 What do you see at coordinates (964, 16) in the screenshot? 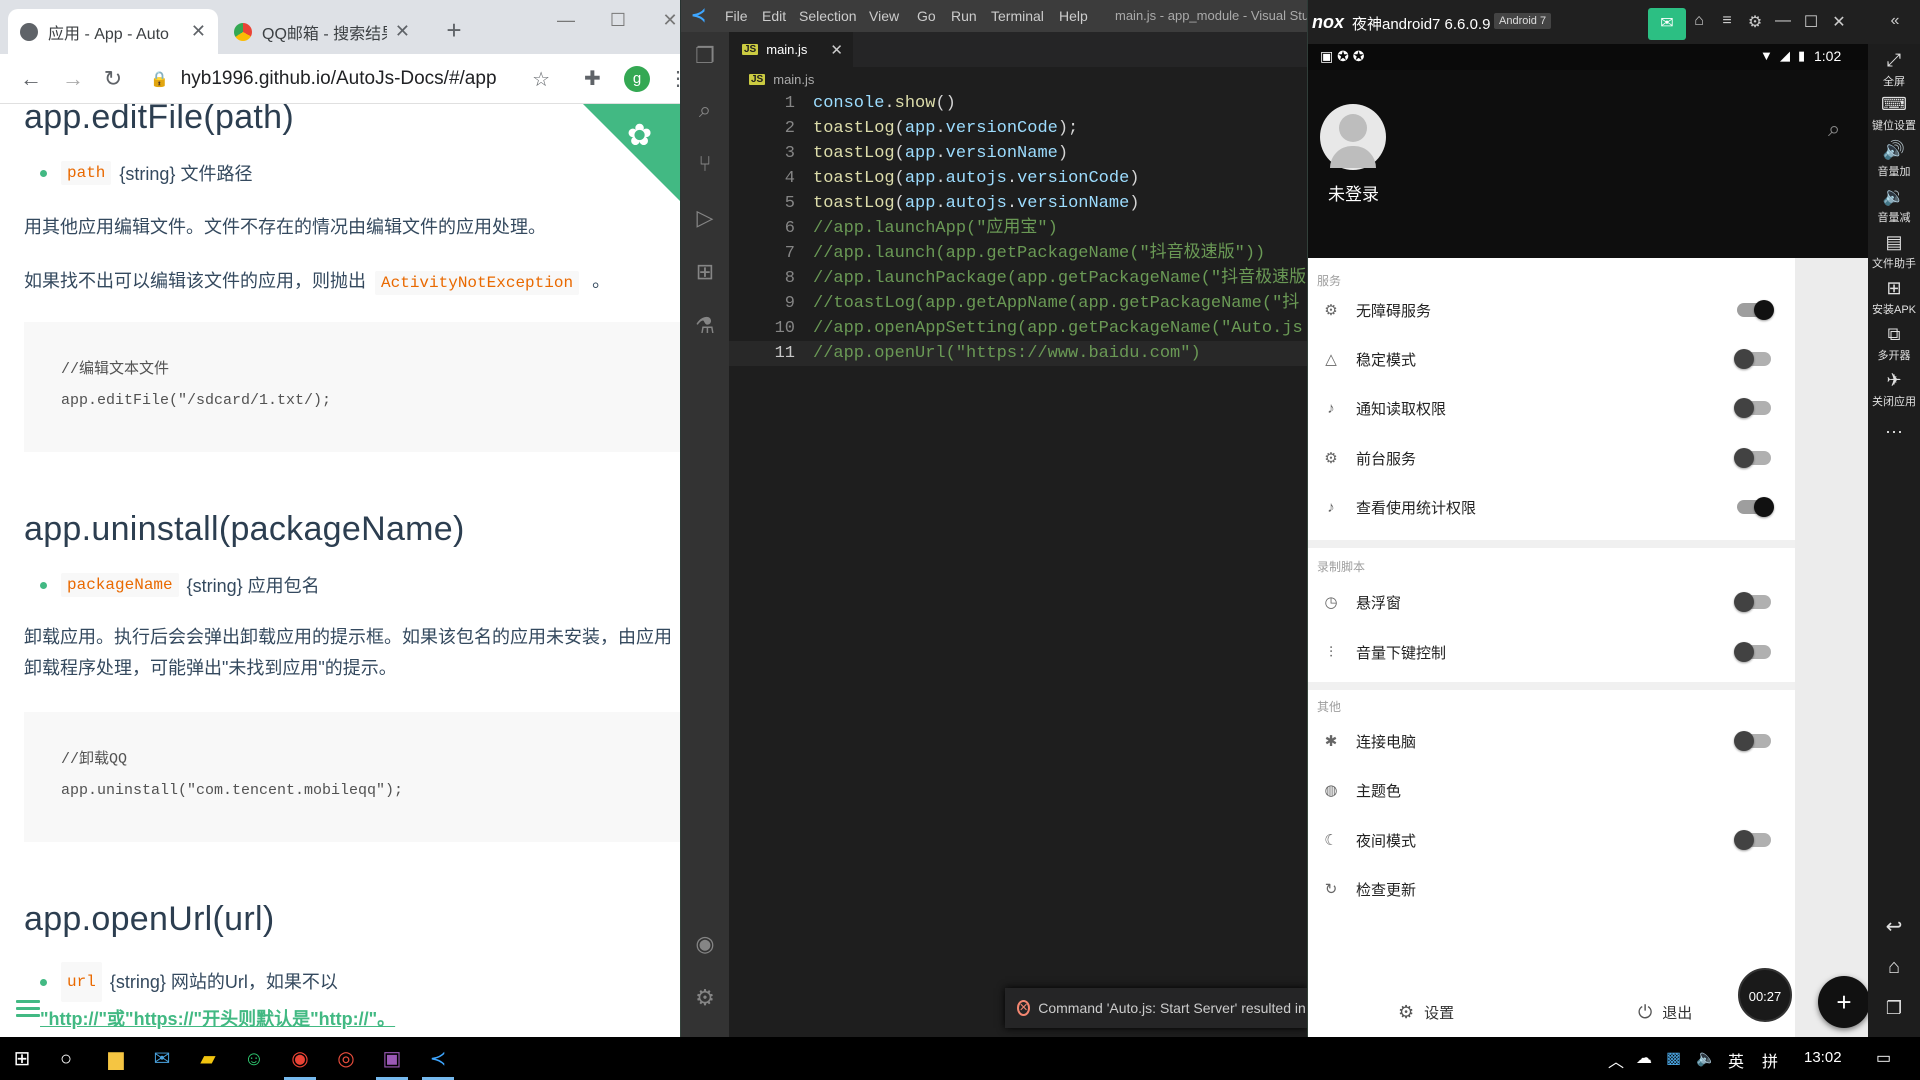
I see `menu-run: Run` at bounding box center [964, 16].